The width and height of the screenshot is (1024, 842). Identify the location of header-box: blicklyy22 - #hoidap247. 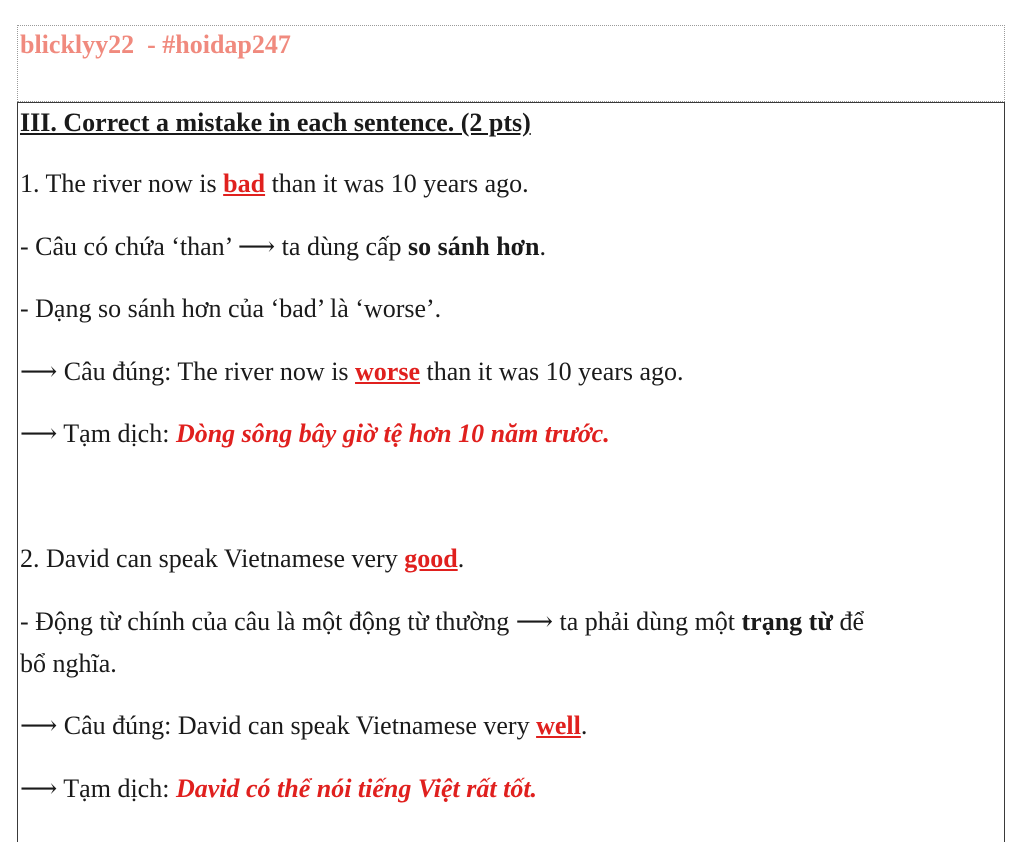
(511, 63).